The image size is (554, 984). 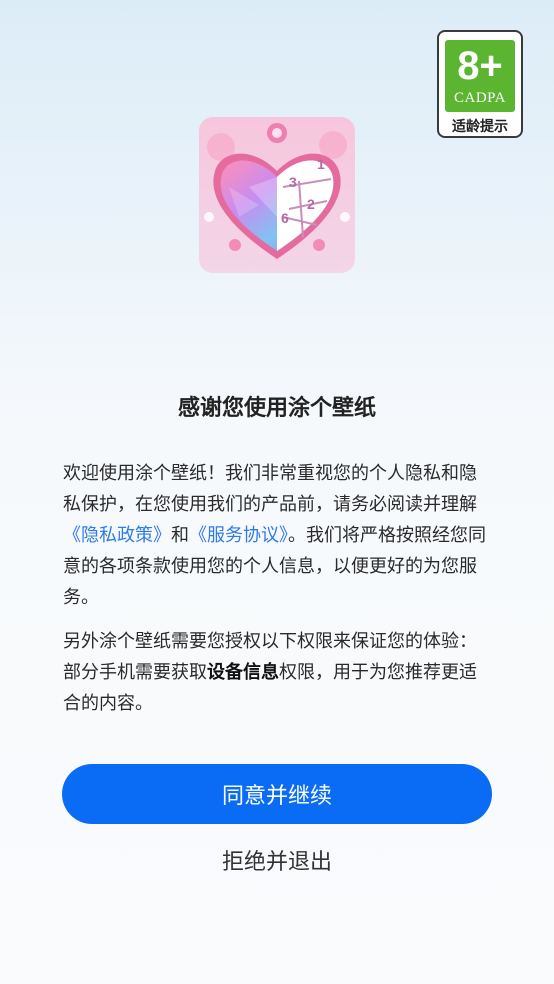 What do you see at coordinates (480, 98) in the screenshot?
I see `age-rating-org: CADPA` at bounding box center [480, 98].